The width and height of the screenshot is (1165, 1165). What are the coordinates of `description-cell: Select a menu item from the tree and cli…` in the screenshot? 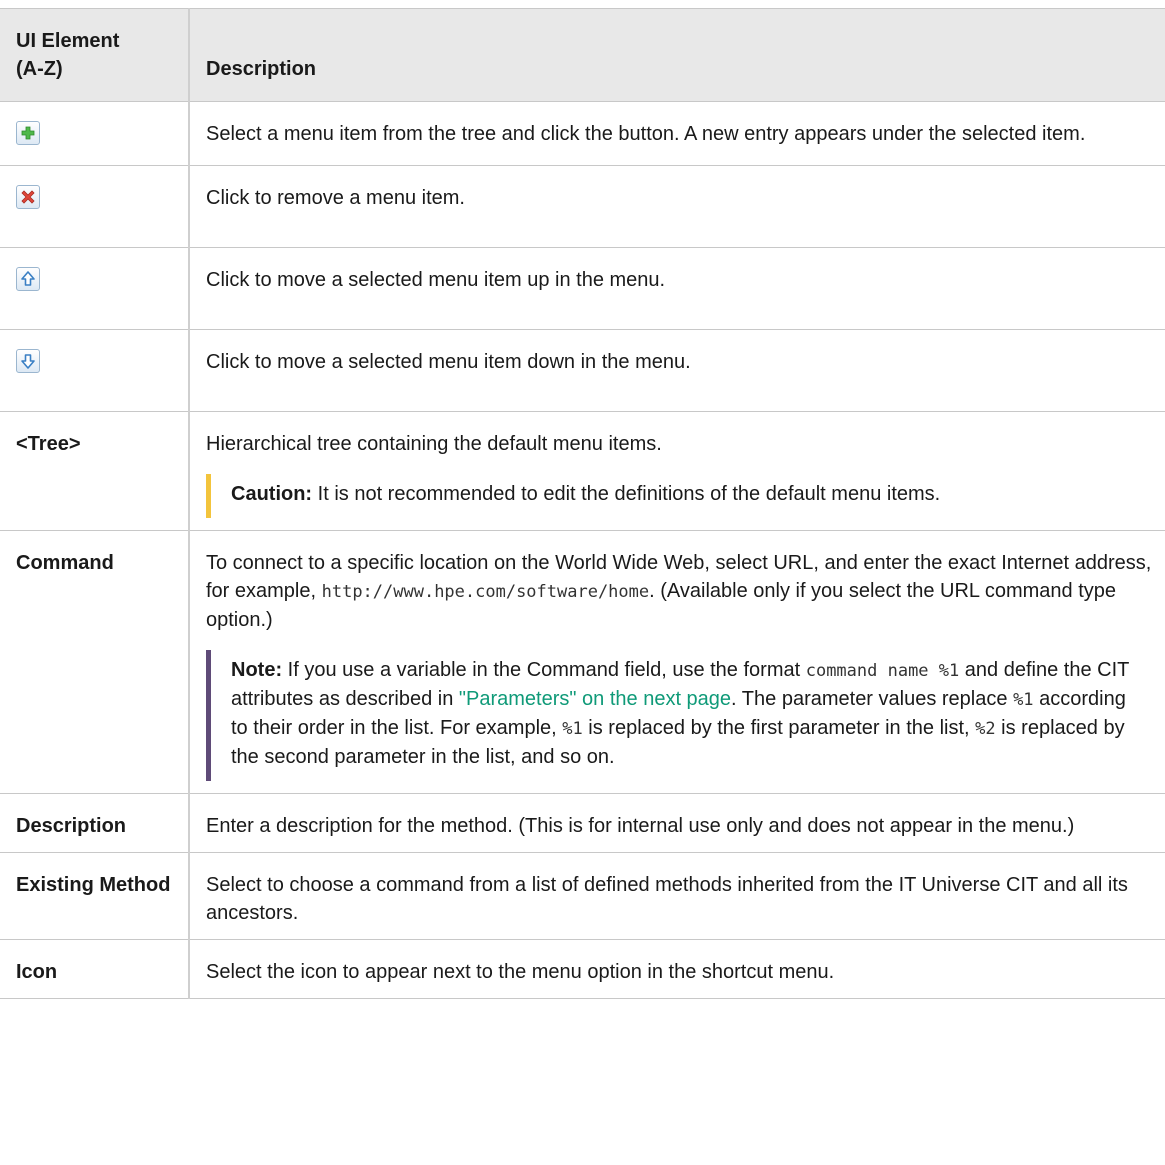 It's located at (676, 133).